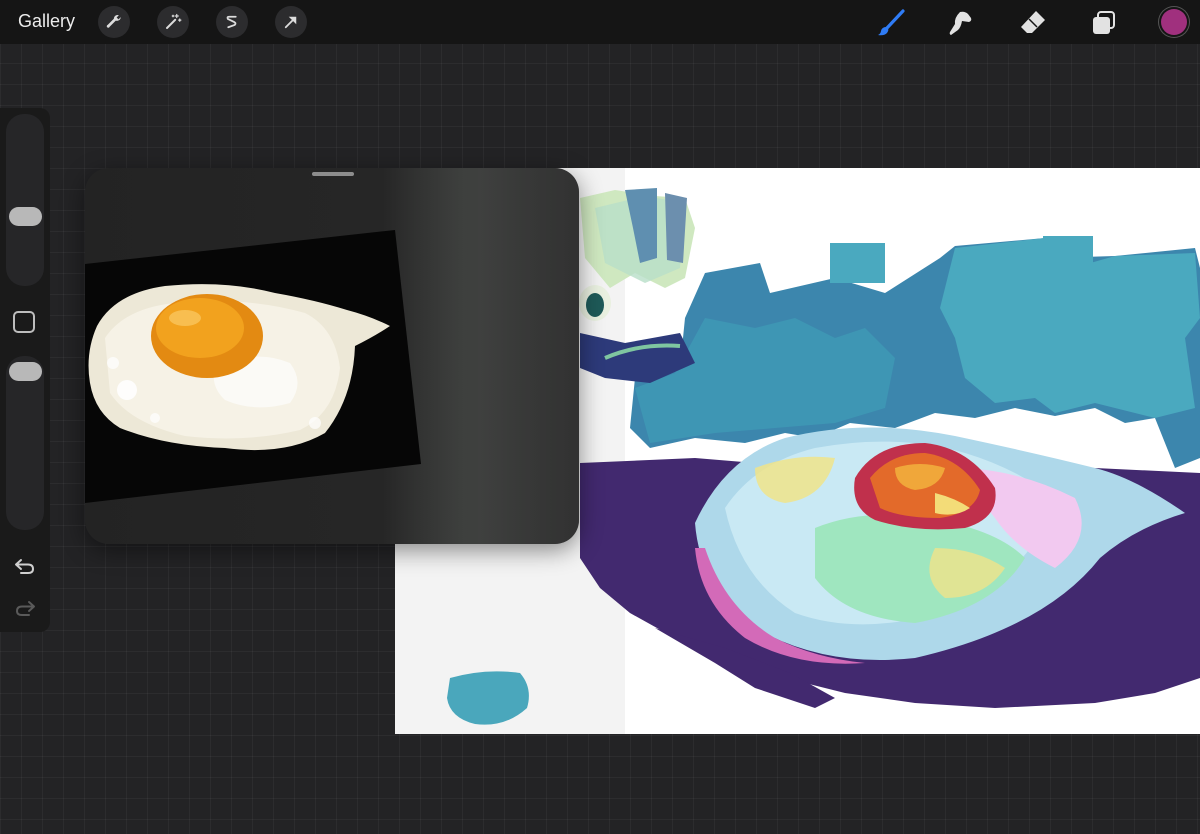  I want to click on eraser-icon, so click(1033, 22).